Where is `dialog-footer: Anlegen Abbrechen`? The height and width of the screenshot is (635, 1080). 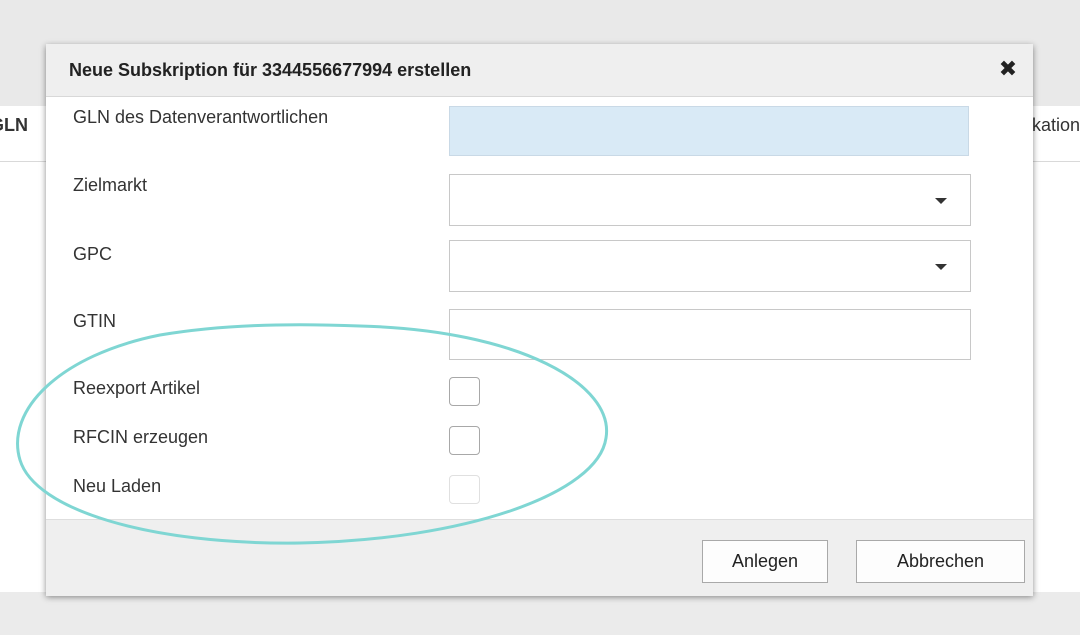 dialog-footer: Anlegen Abbrechen is located at coordinates (539, 557).